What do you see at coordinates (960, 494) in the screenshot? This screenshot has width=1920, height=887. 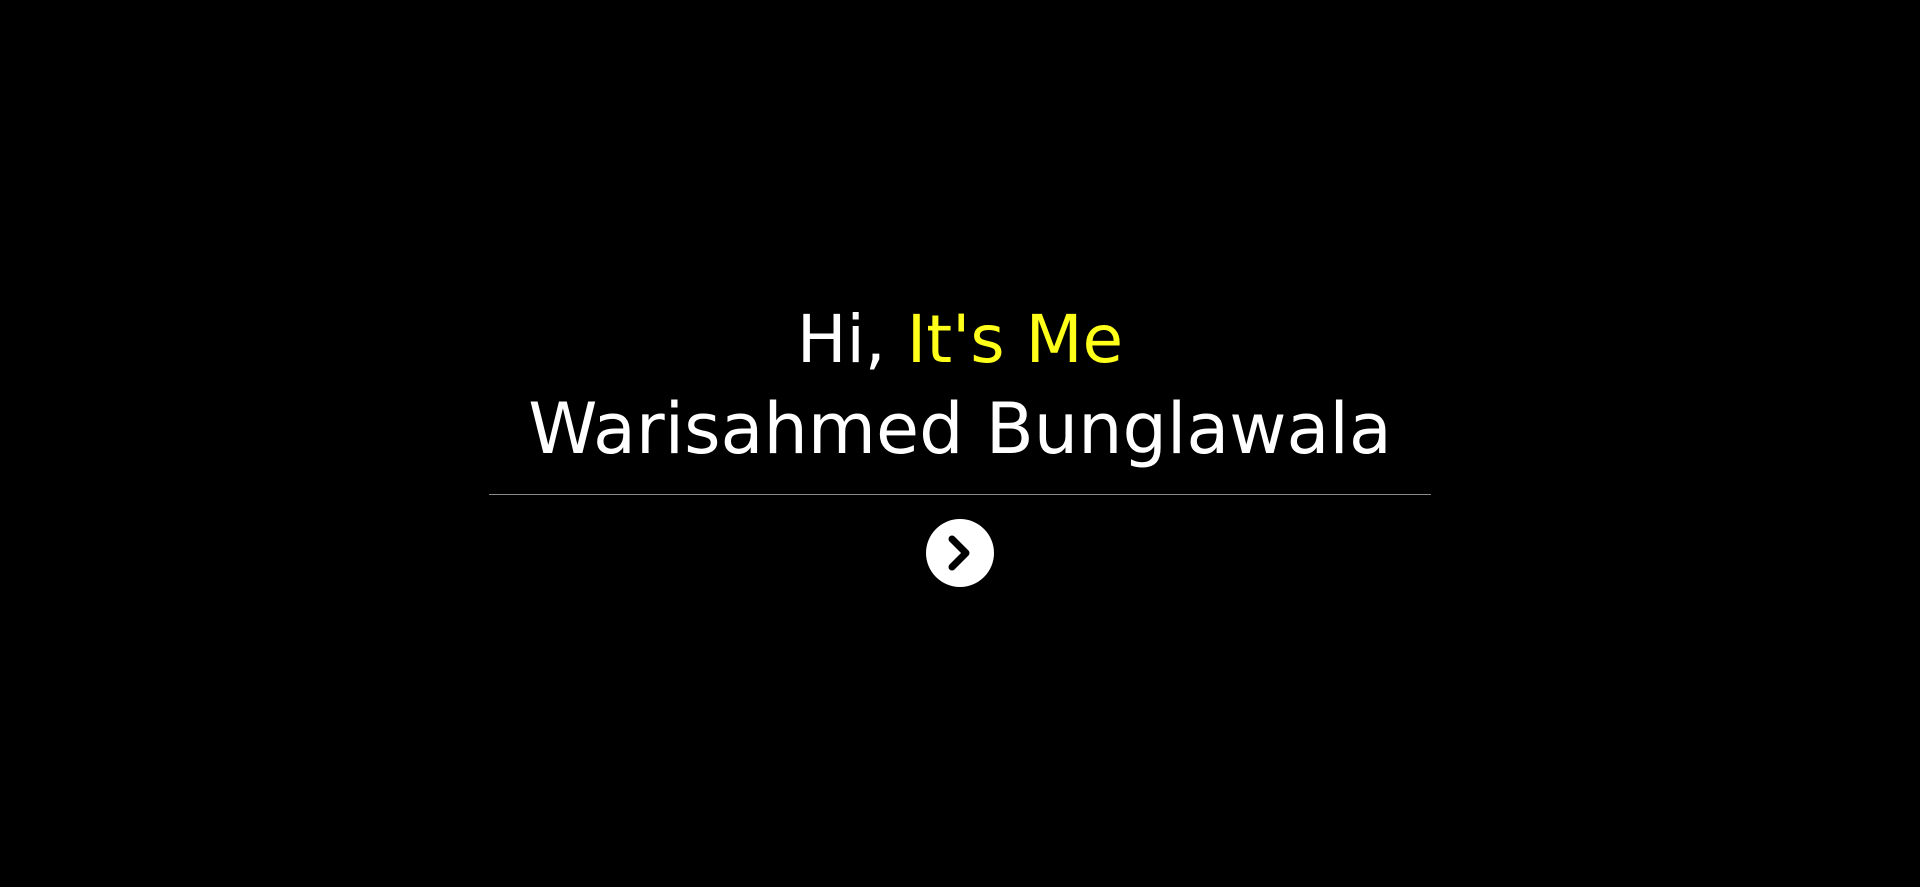 I see `divider` at bounding box center [960, 494].